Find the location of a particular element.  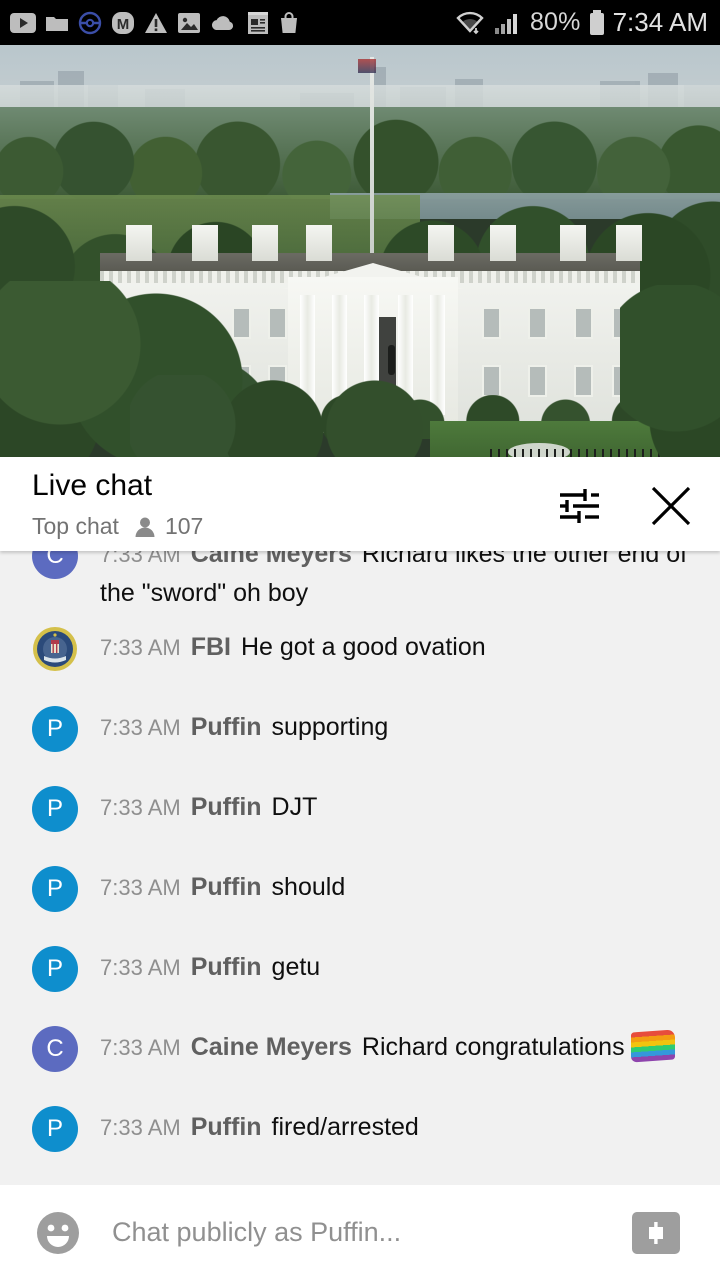

chat-message-body: 7:33 AM Puffin fired/arrested is located at coordinates (392, 1119).